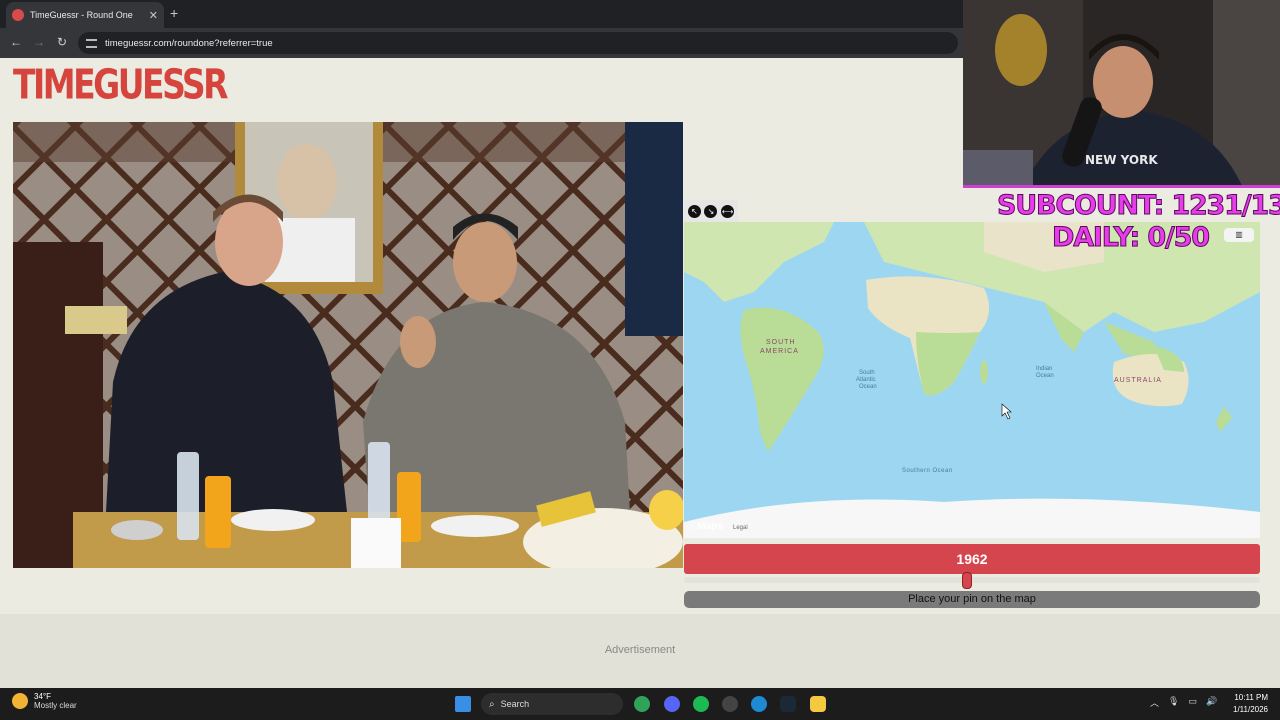  What do you see at coordinates (1250, 709) in the screenshot?
I see `clock-date: 1/11/2026` at bounding box center [1250, 709].